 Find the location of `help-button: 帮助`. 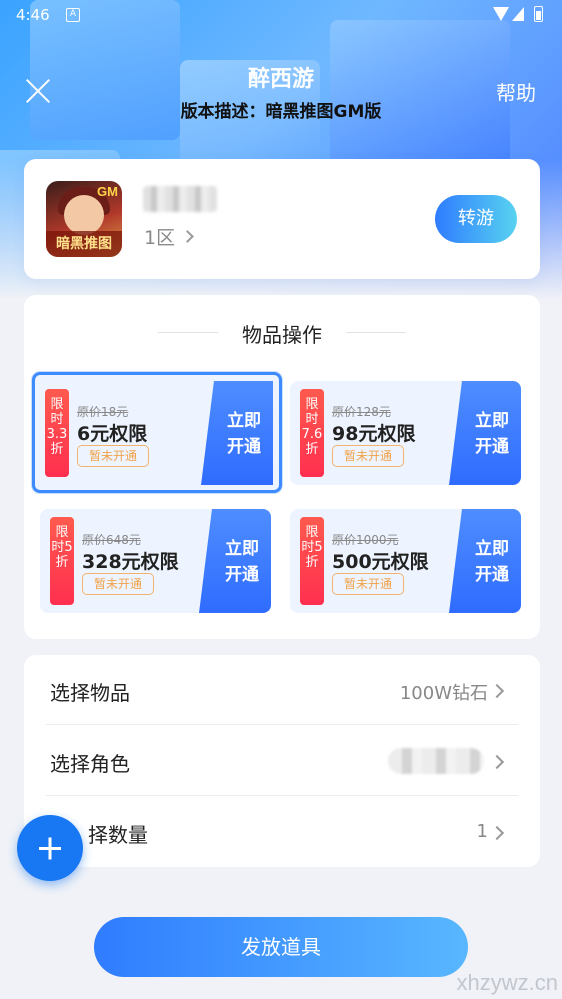

help-button: 帮助 is located at coordinates (516, 91).